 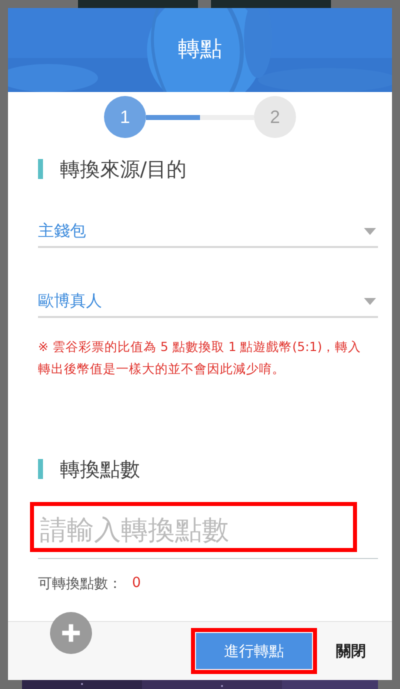 I want to click on section-title: 轉換點數, so click(x=100, y=469).